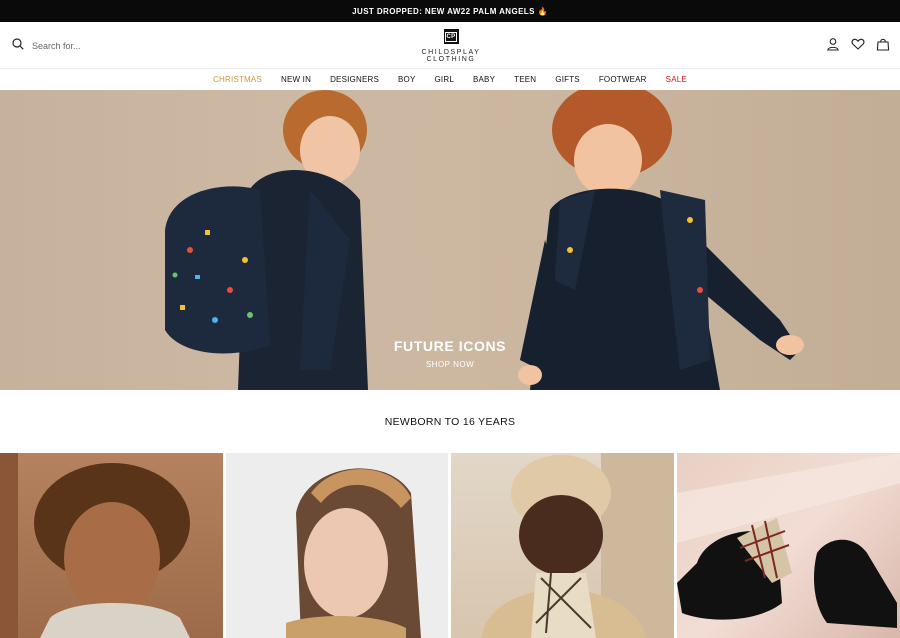 This screenshot has width=900, height=638. What do you see at coordinates (676, 79) in the screenshot?
I see `nav-item-sale: SALE` at bounding box center [676, 79].